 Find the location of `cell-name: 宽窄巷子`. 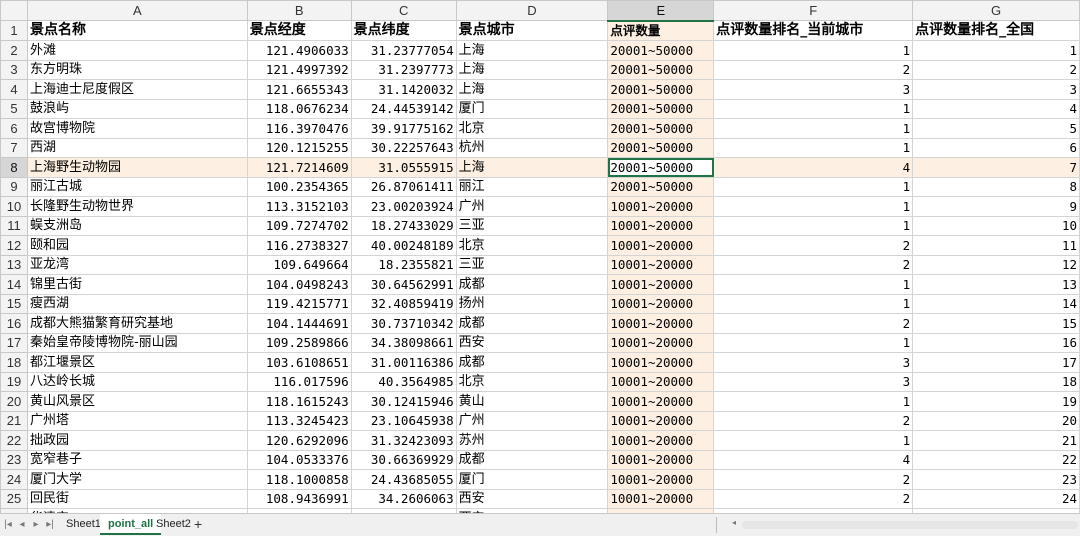

cell-name: 宽窄巷子 is located at coordinates (137, 459).